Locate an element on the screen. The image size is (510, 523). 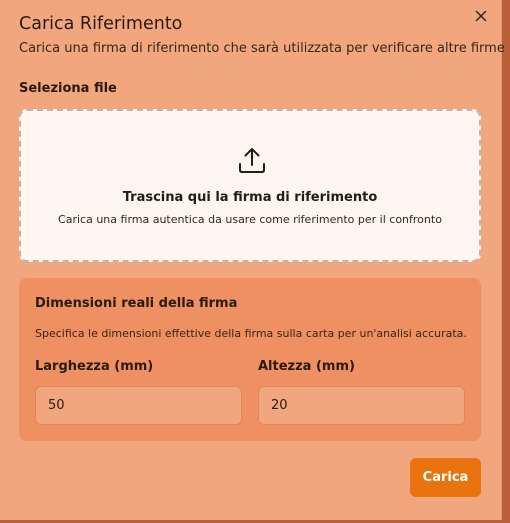
dialog-title: Carica Riferimento is located at coordinates (101, 24).